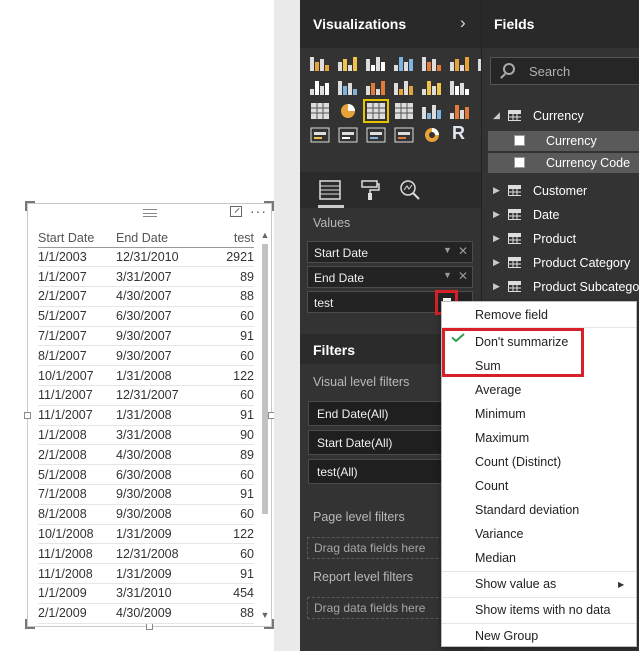 The width and height of the screenshot is (639, 651). Describe the element at coordinates (146, 435) in the screenshot. I see `table-row: 1/1/2008 3/31/2008 90` at that location.